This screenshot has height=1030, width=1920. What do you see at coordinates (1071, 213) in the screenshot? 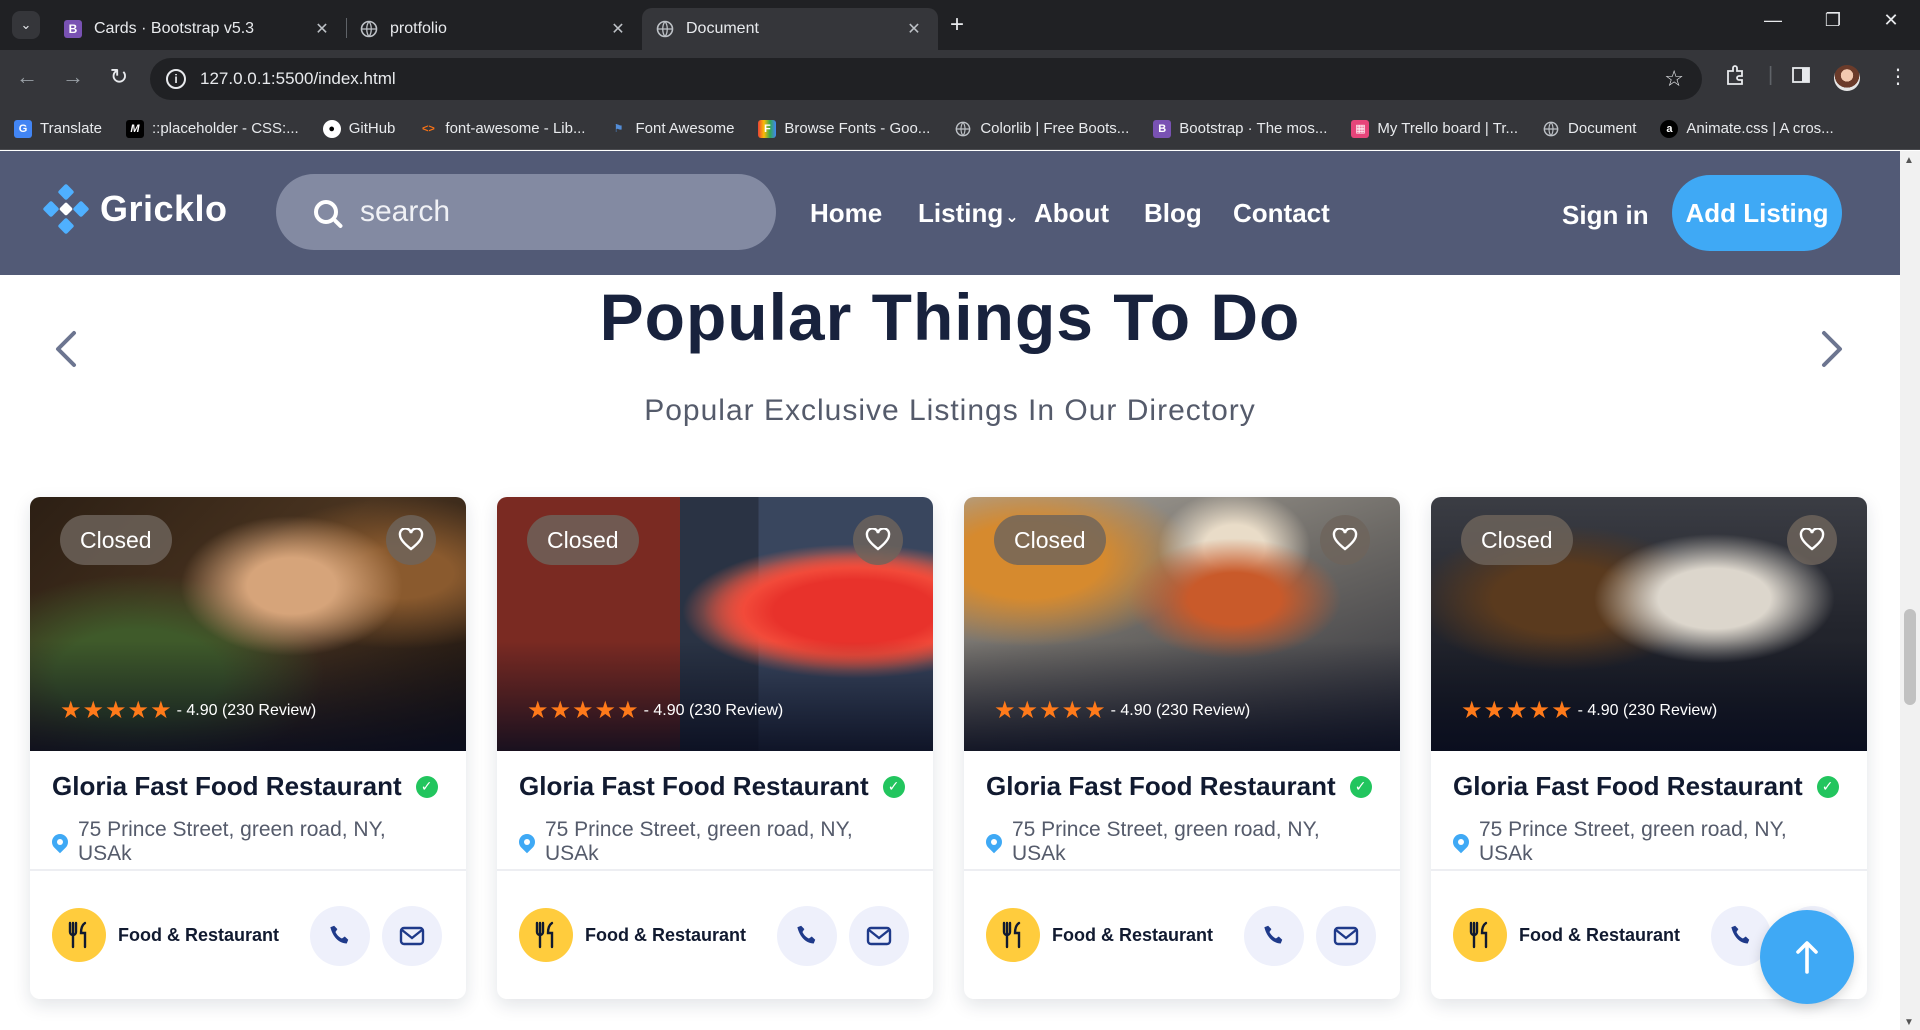
I see `nav-about: About` at bounding box center [1071, 213].